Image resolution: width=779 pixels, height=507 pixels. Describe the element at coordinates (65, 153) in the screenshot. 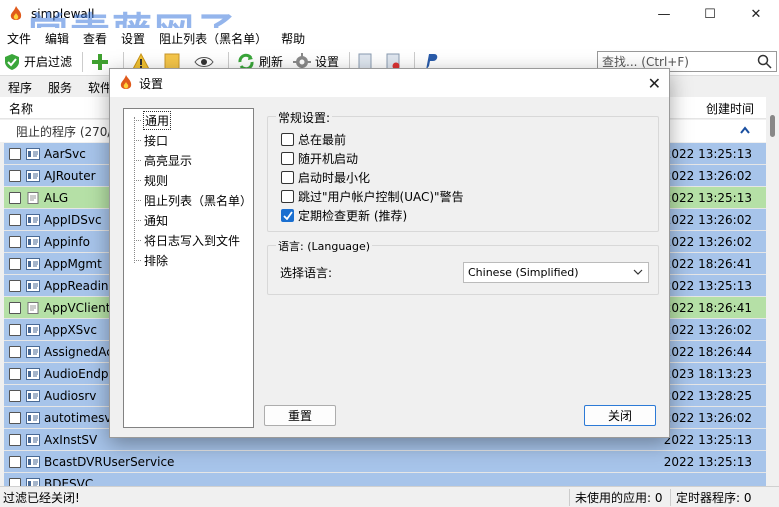

I see `row-name: AarSvc` at that location.